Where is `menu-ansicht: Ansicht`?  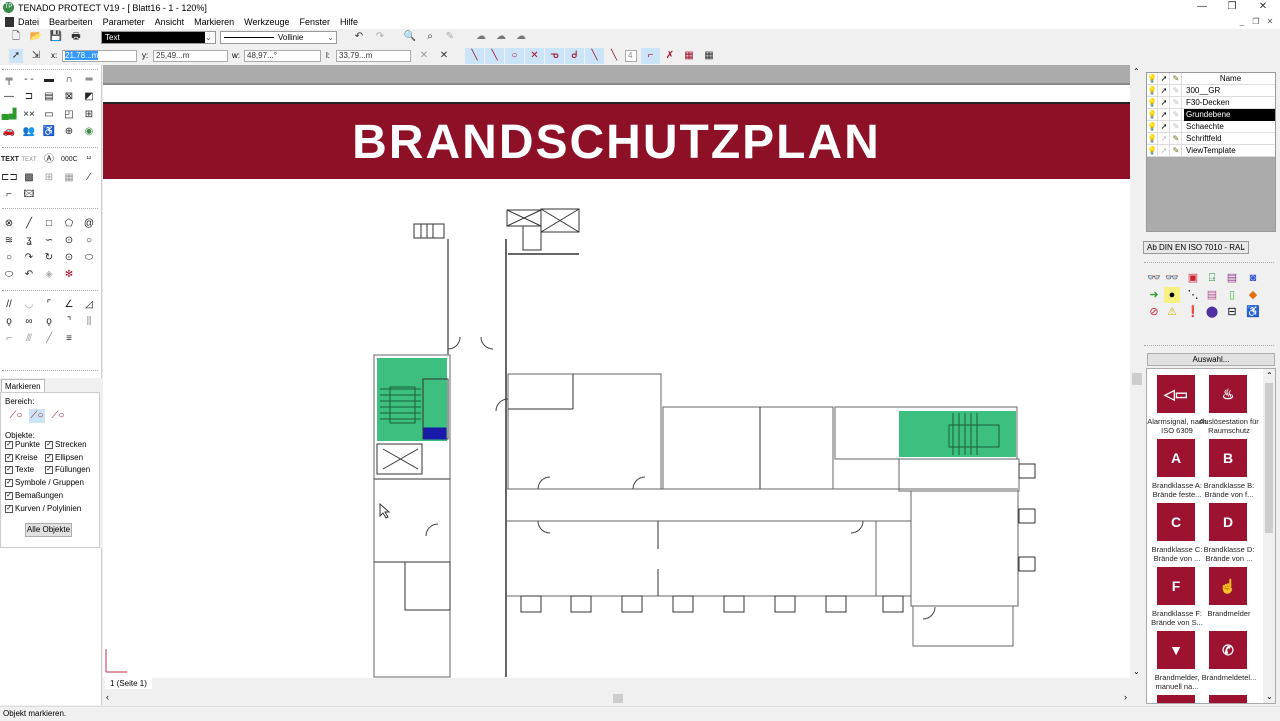 menu-ansicht: Ansicht is located at coordinates (170, 22).